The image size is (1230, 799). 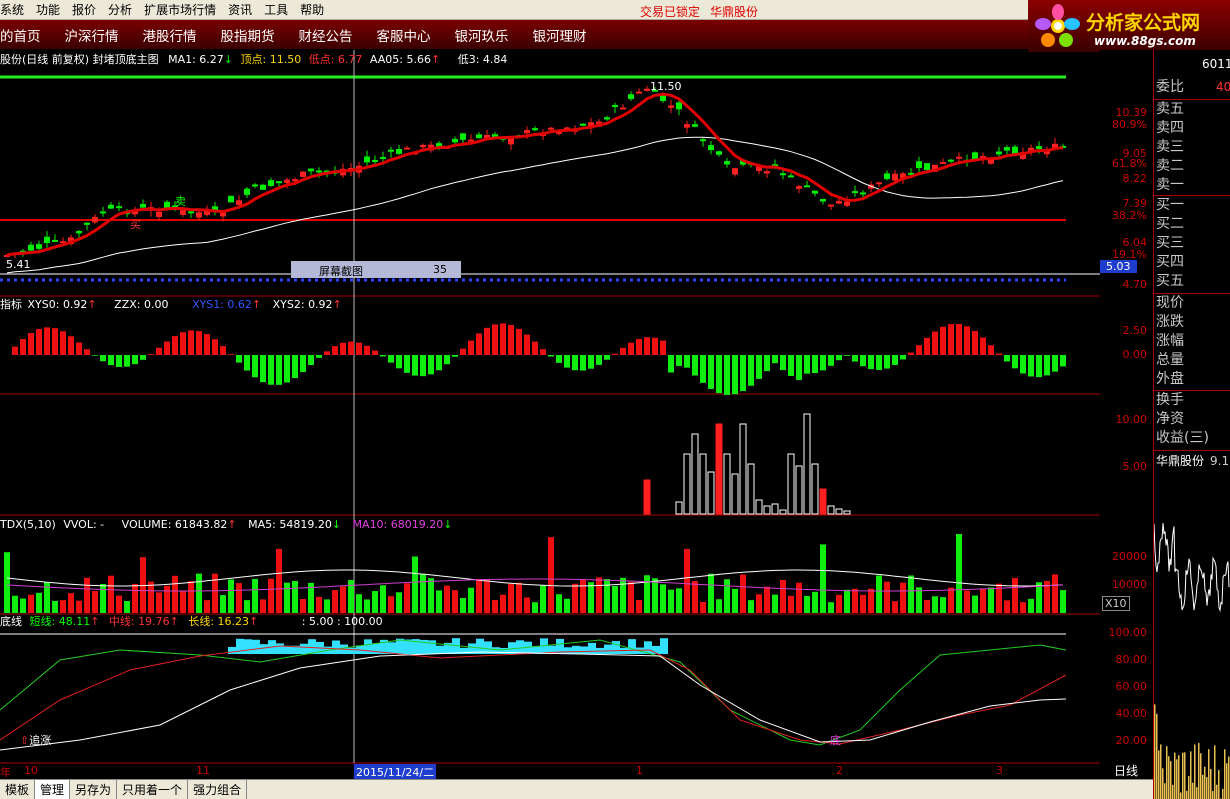 I want to click on tab-use-one: 只用着一个, so click(x=153, y=789).